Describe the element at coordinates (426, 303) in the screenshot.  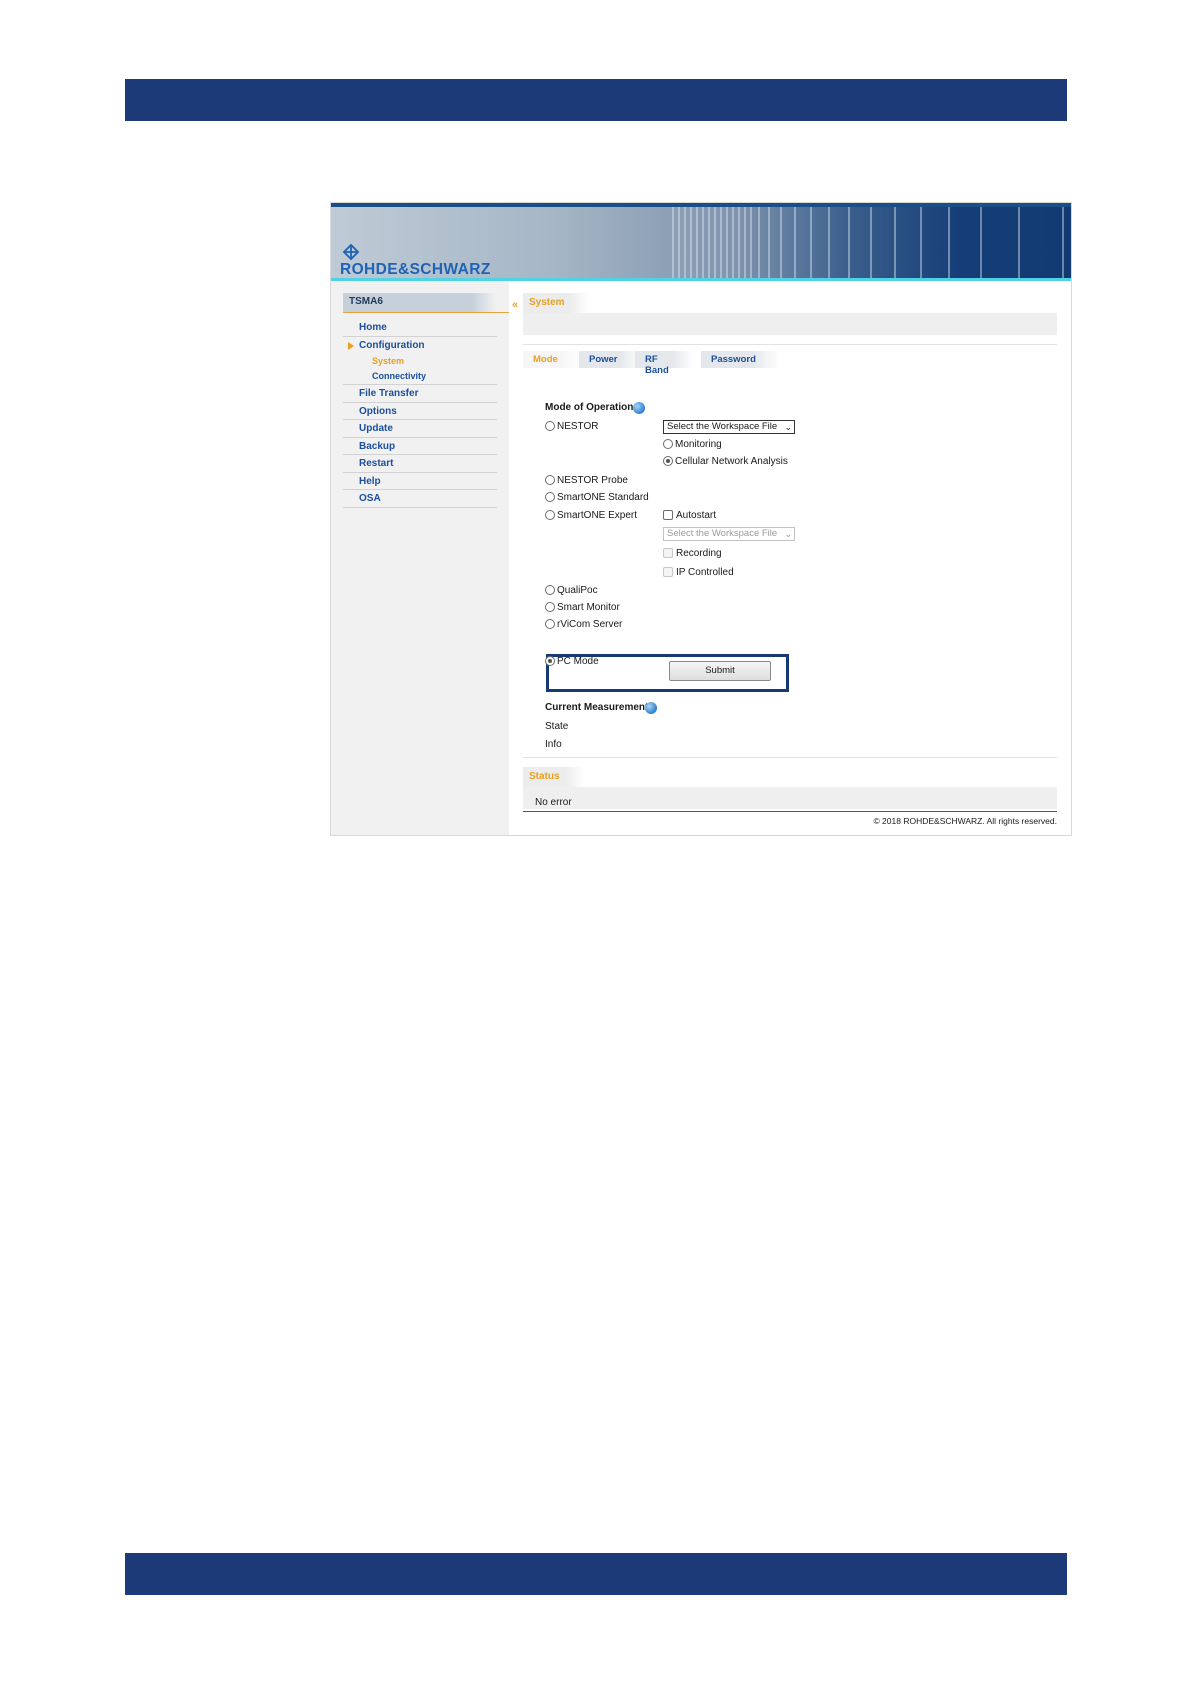
I see `sidebar-header: TSMA6` at that location.